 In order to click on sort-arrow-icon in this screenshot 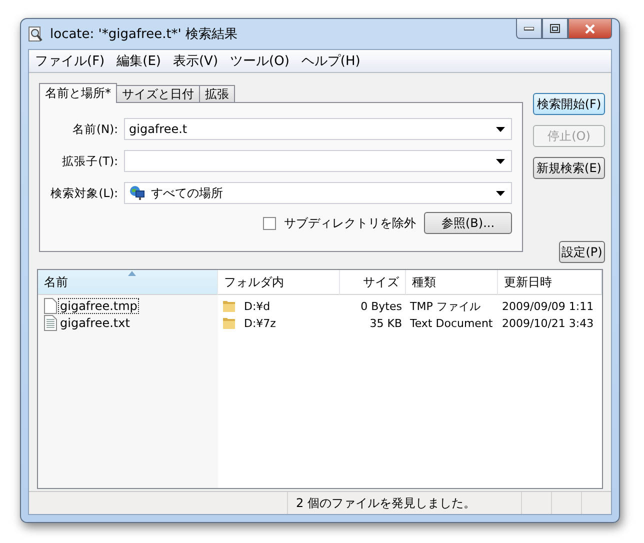, I will do `click(132, 273)`.